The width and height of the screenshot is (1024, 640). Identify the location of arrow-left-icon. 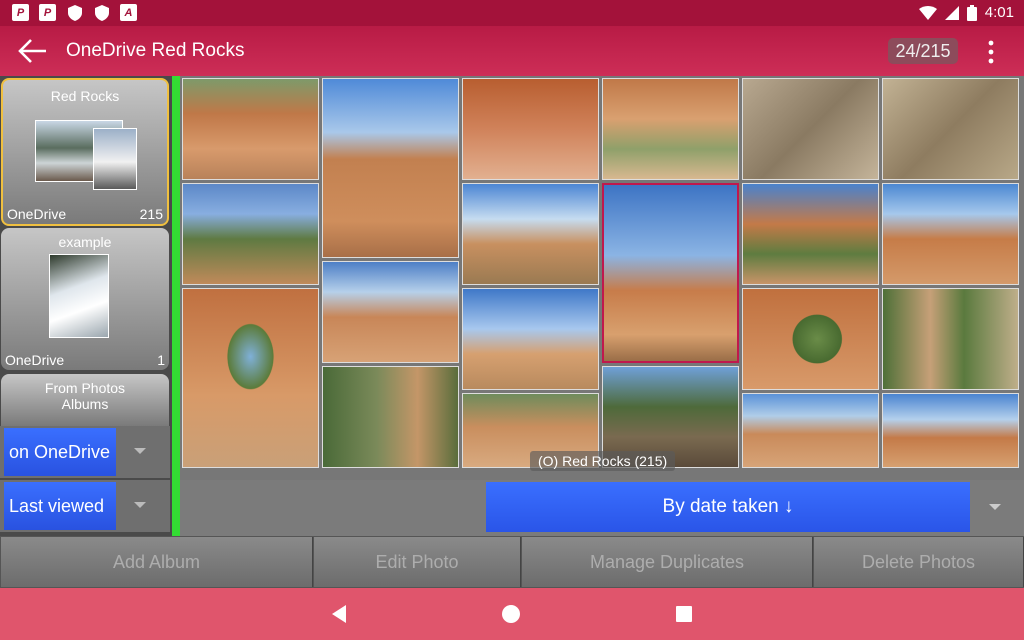
(32, 51).